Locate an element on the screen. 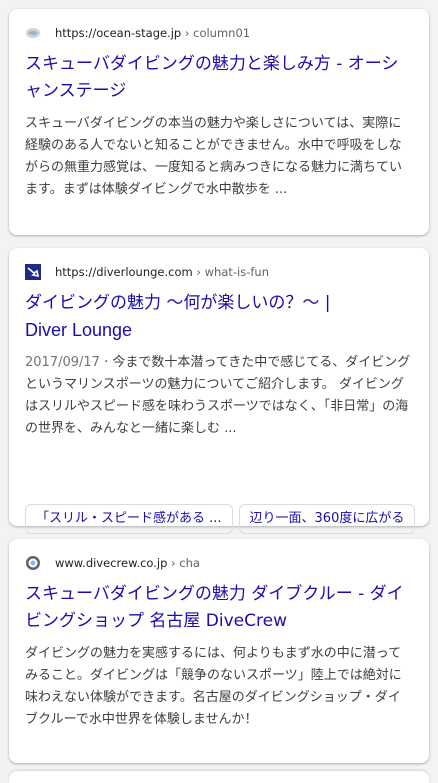 This screenshot has width=438, height=783. result-url-row: www.divecrew.co.jp › cha is located at coordinates (219, 563).